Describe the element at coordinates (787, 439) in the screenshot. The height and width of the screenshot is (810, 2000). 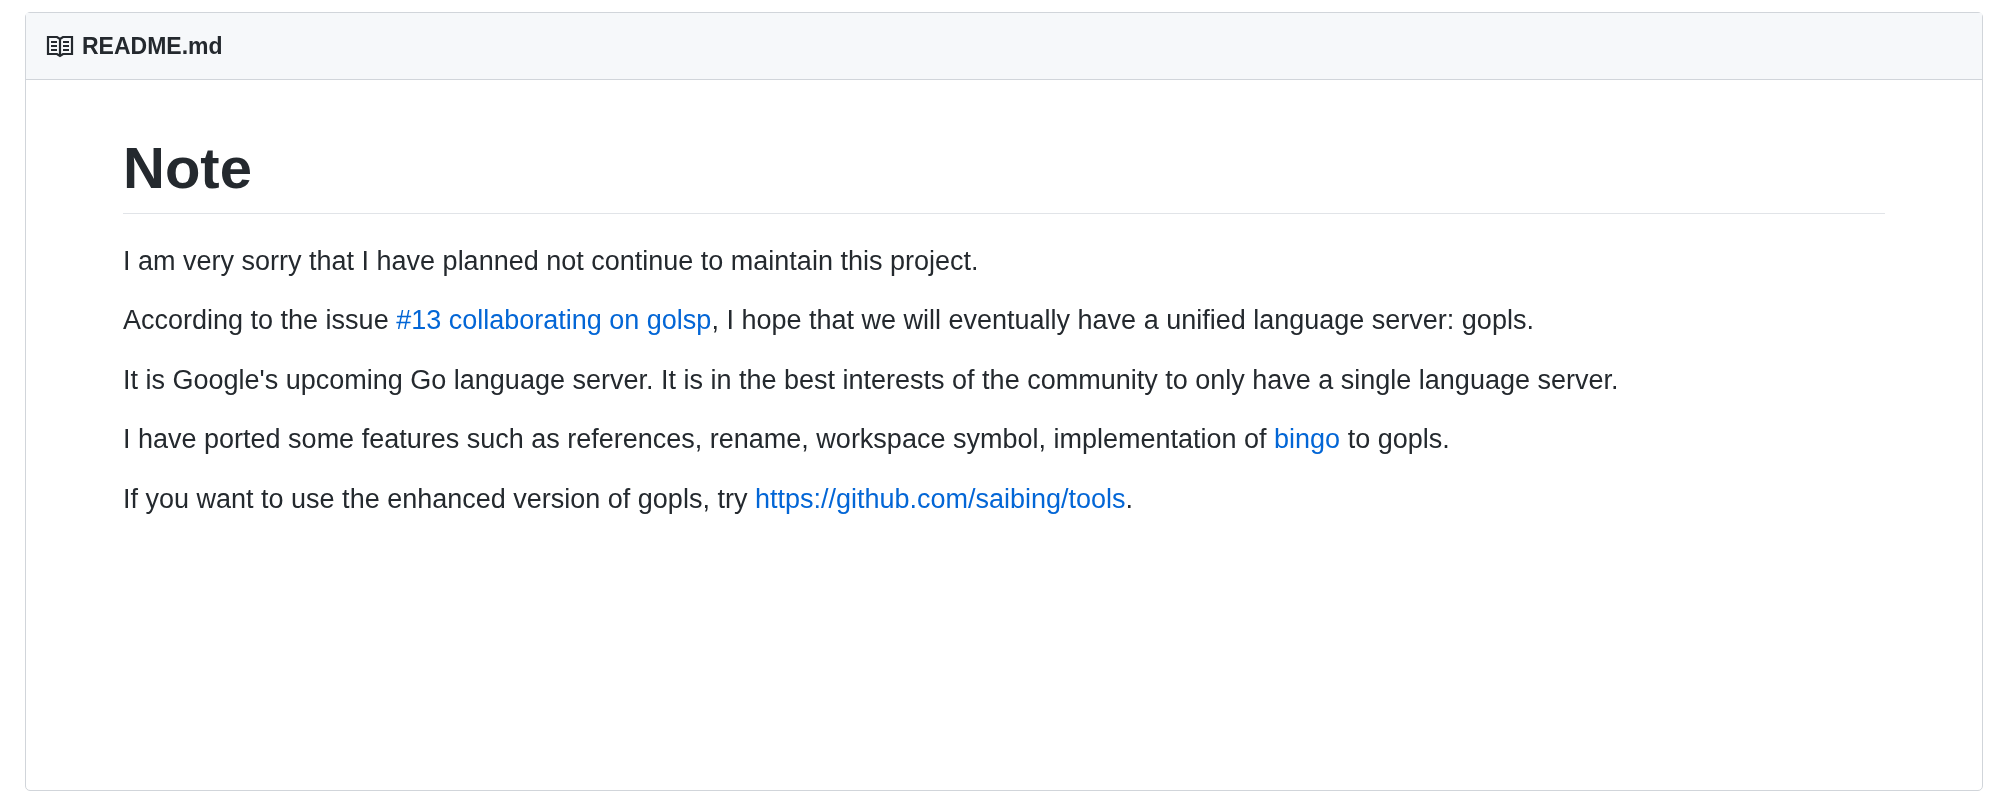
I see `paragraph: I have ported some features such as references, rename, workspace symbol, implementation of bingo to gopls.` at that location.